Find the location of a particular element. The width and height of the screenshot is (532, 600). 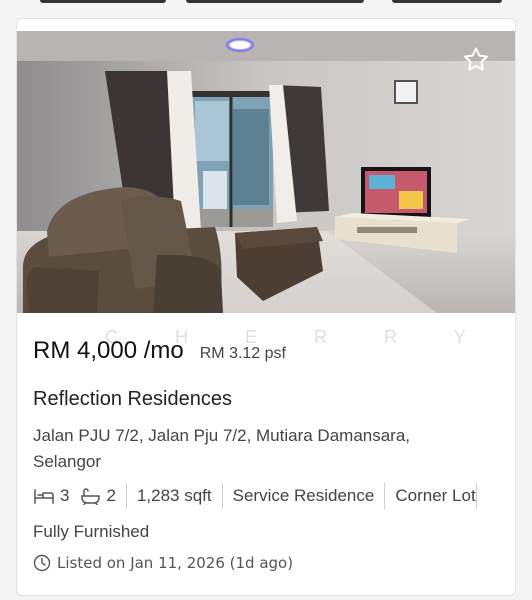

lot-type: Corner Lot is located at coordinates (435, 495).